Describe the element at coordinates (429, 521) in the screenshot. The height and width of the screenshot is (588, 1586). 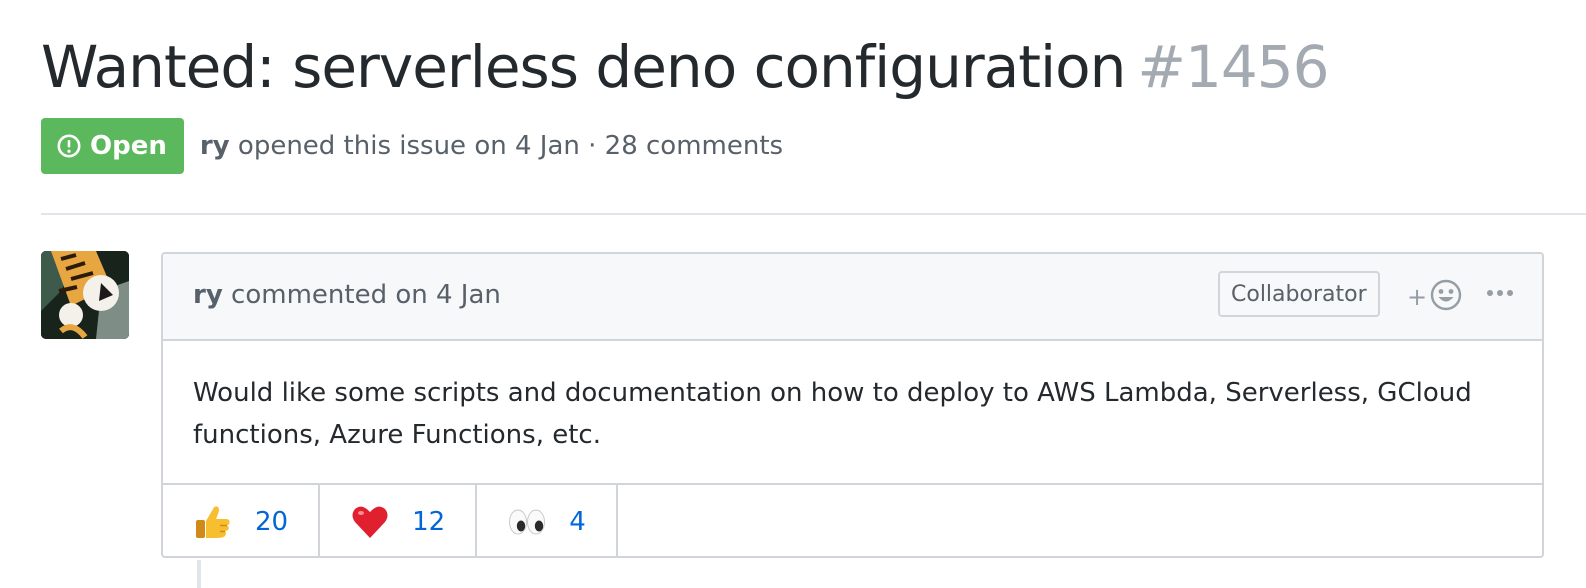
I see `reaction-count: 12` at that location.